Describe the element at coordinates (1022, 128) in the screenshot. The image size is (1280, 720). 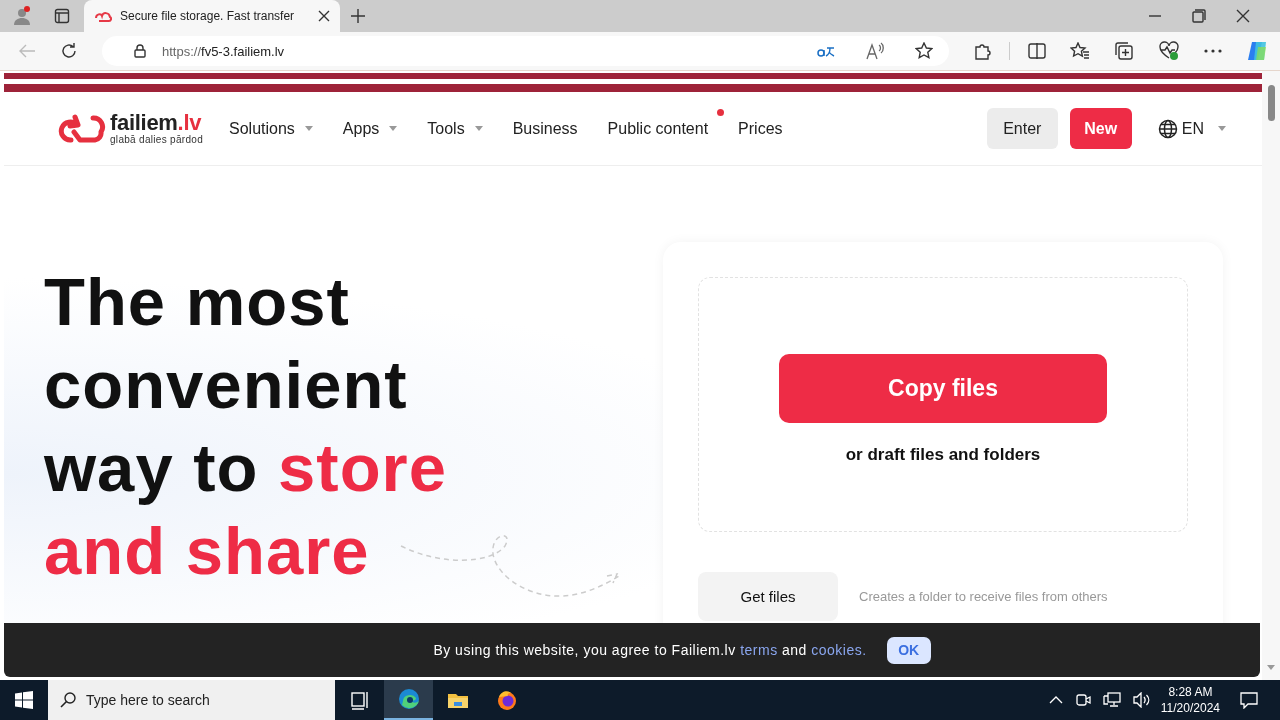
I see `enter-button: Enter` at that location.